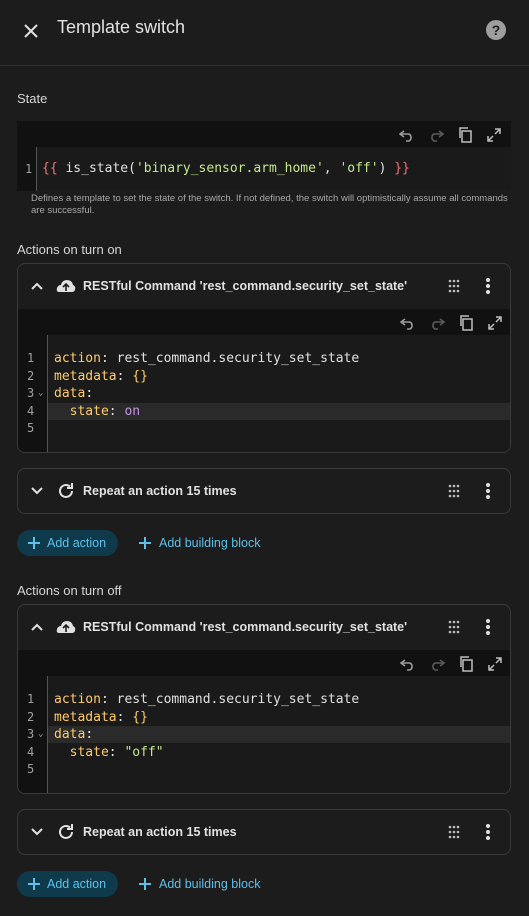  Describe the element at coordinates (105, 411) in the screenshot. I see `code-line: state: on` at that location.